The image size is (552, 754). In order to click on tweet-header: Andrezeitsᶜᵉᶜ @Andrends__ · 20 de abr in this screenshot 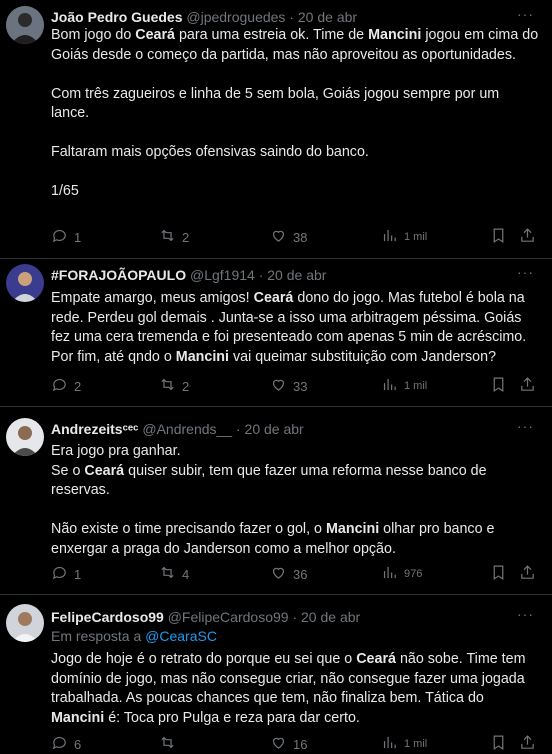, I will do `click(177, 429)`.